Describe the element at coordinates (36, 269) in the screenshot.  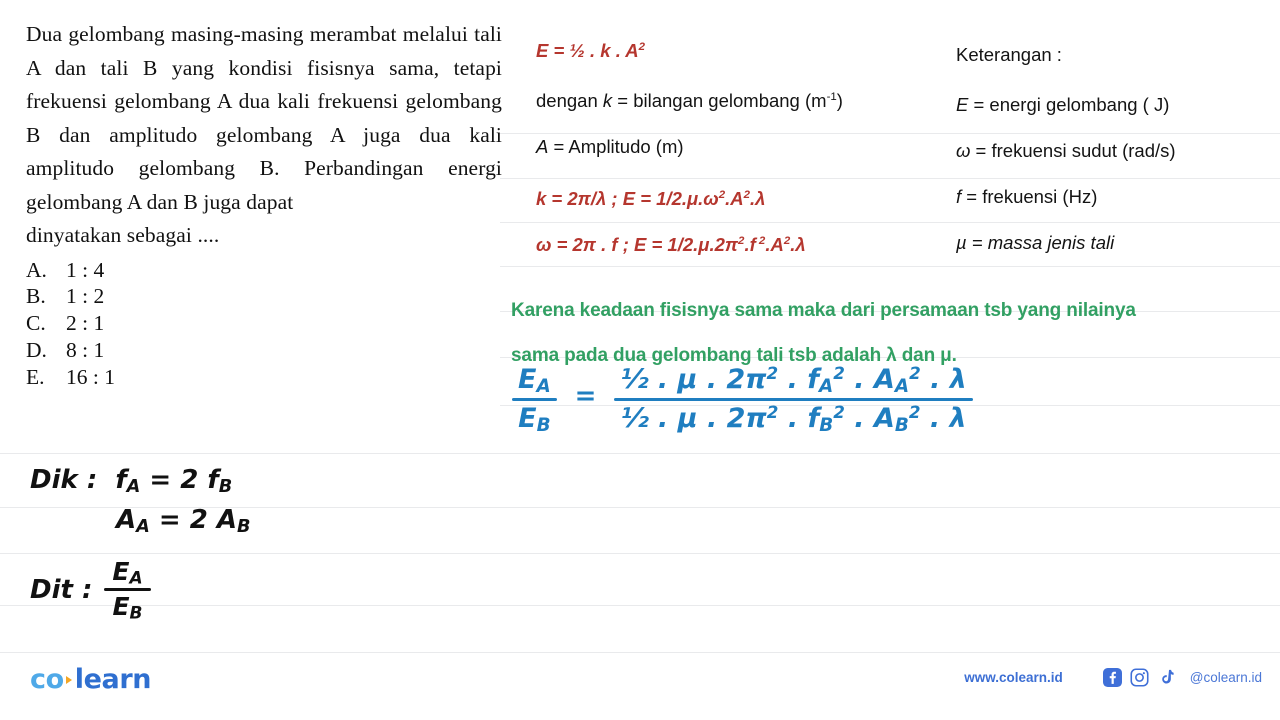
I see `option-a-letter: A.` at that location.